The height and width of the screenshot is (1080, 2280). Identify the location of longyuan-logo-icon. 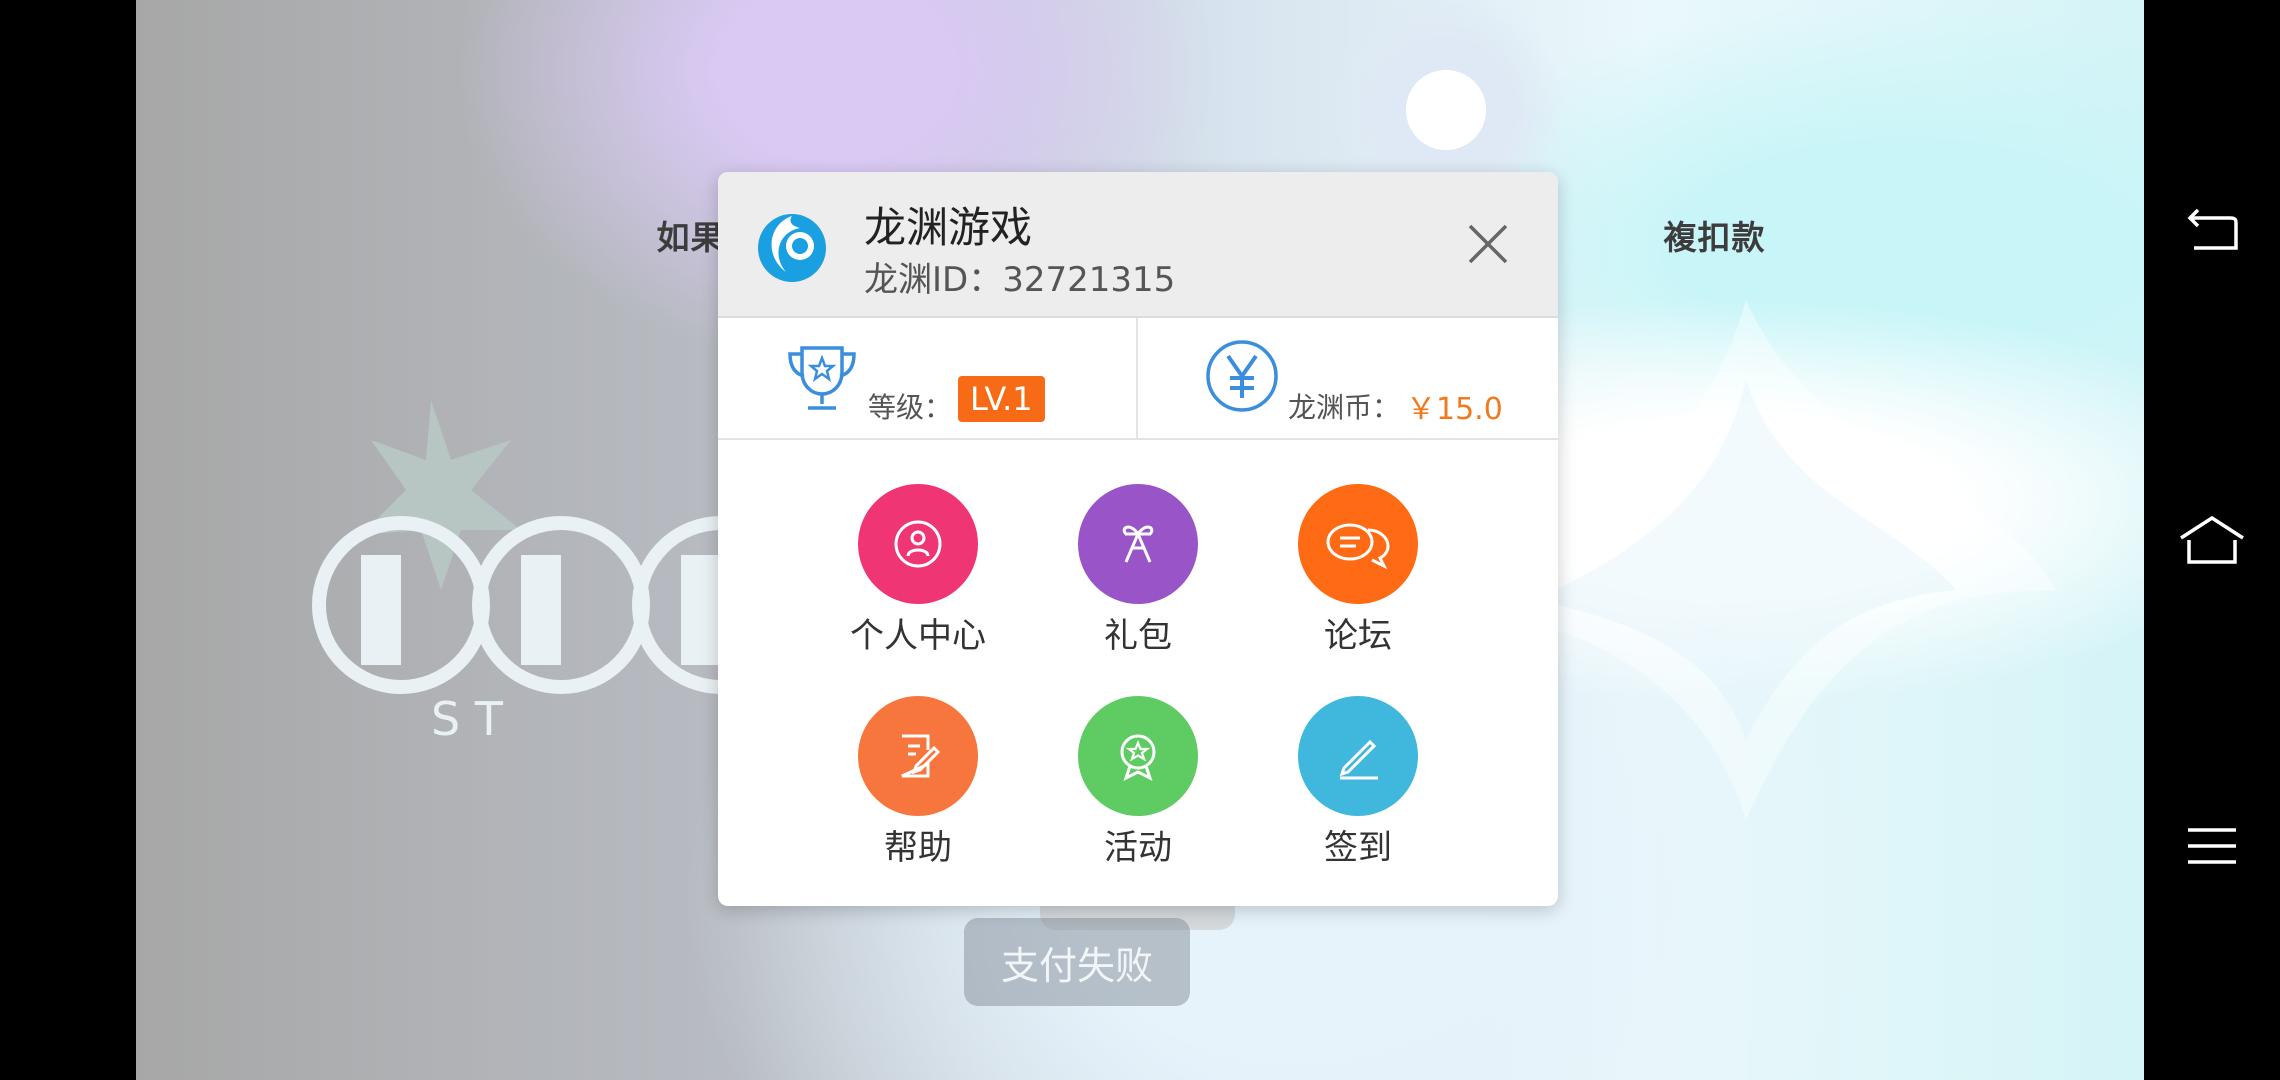
(792, 248).